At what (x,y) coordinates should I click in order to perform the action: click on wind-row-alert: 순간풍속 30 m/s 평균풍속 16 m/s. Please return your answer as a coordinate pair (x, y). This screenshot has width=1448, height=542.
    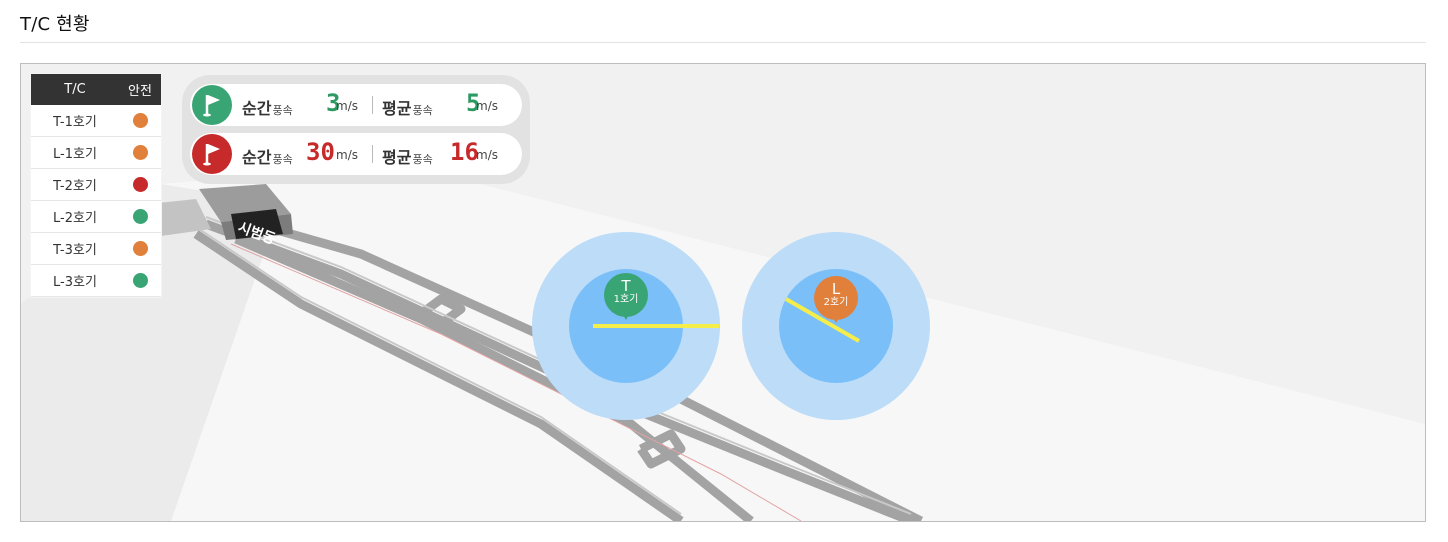
    Looking at the image, I should click on (356, 154).